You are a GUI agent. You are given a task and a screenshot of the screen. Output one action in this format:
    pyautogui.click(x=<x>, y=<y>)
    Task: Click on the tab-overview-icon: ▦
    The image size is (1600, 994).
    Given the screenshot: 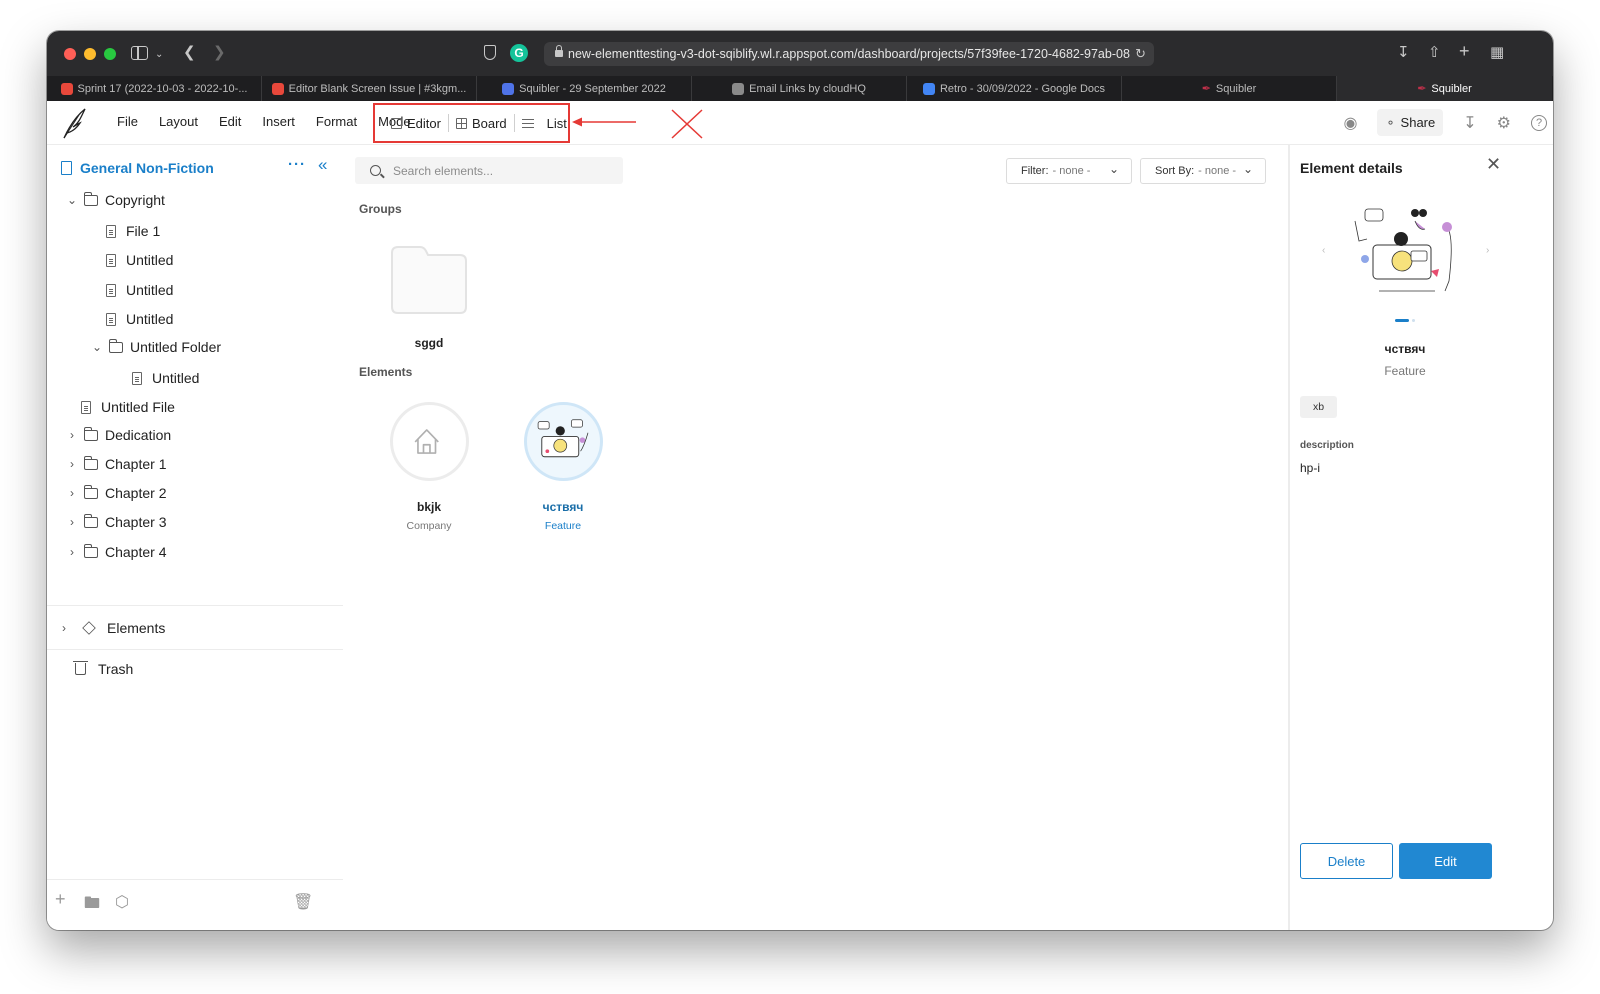 What is the action you would take?
    pyautogui.click(x=1497, y=53)
    